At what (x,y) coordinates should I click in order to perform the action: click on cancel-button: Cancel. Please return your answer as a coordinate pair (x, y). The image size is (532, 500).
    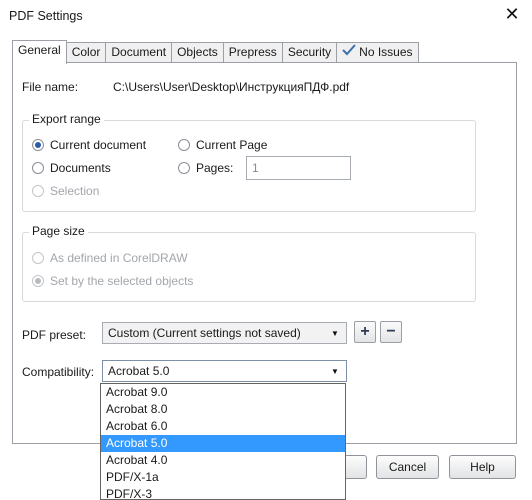
    Looking at the image, I should click on (407, 467).